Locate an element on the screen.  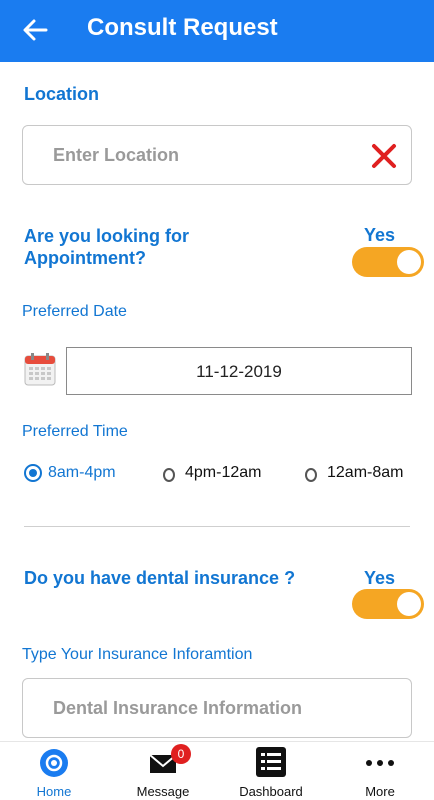
appointment-toggle-label: Yes is located at coordinates (380, 235).